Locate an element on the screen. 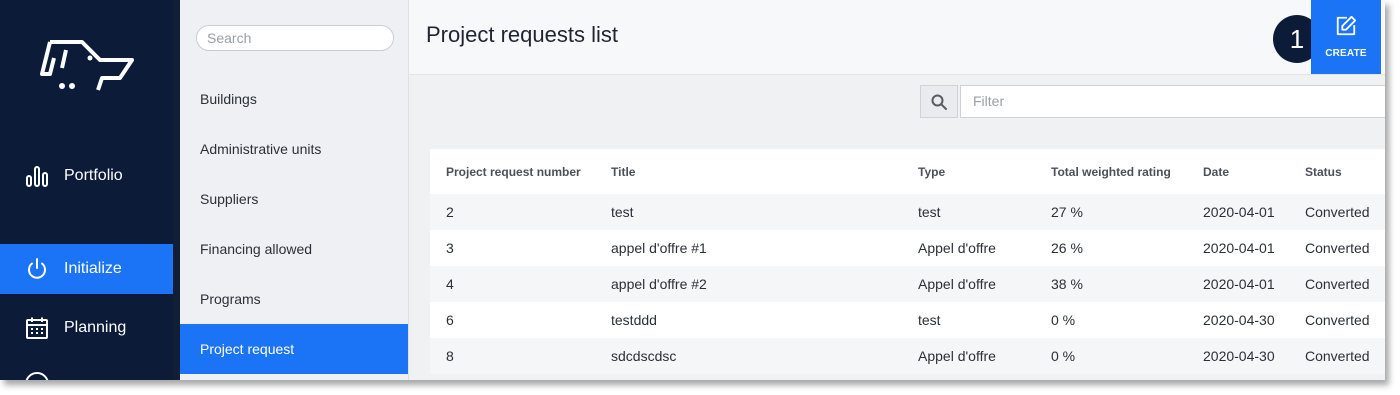 The width and height of the screenshot is (1400, 395). cell-rating: 26 % is located at coordinates (1067, 248).